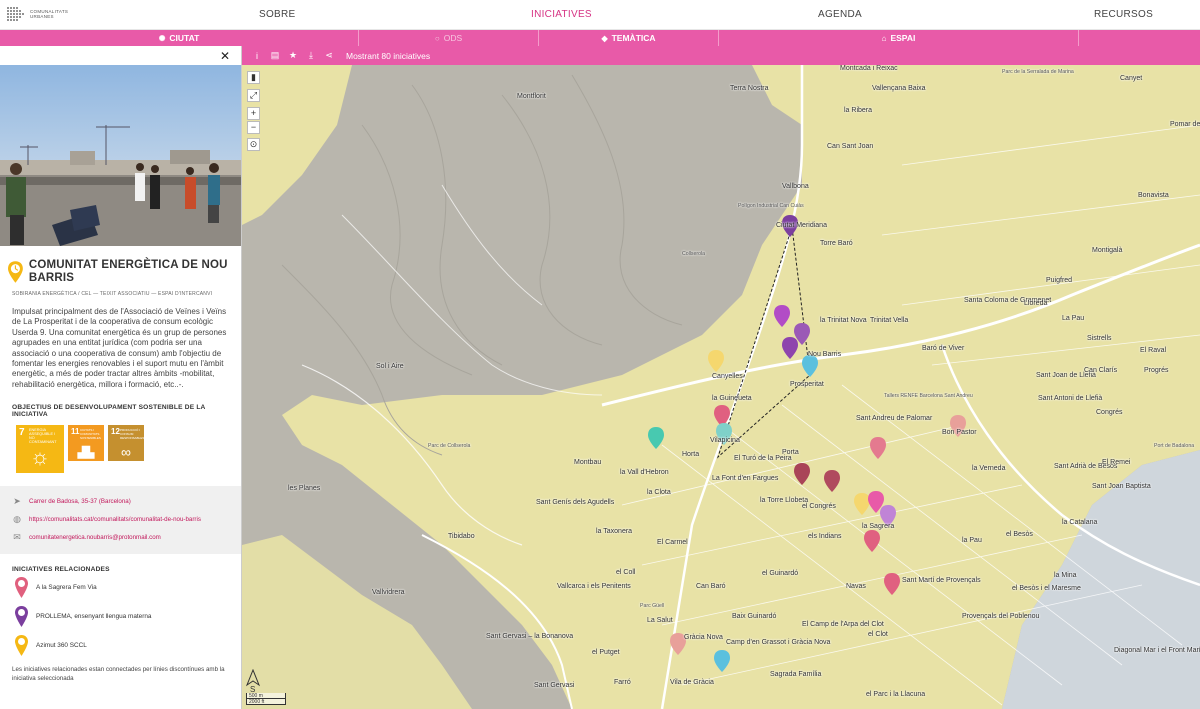 Image resolution: width=1200 pixels, height=709 pixels. What do you see at coordinates (253, 95) in the screenshot?
I see `fullscreen-icon: ⤢` at bounding box center [253, 95].